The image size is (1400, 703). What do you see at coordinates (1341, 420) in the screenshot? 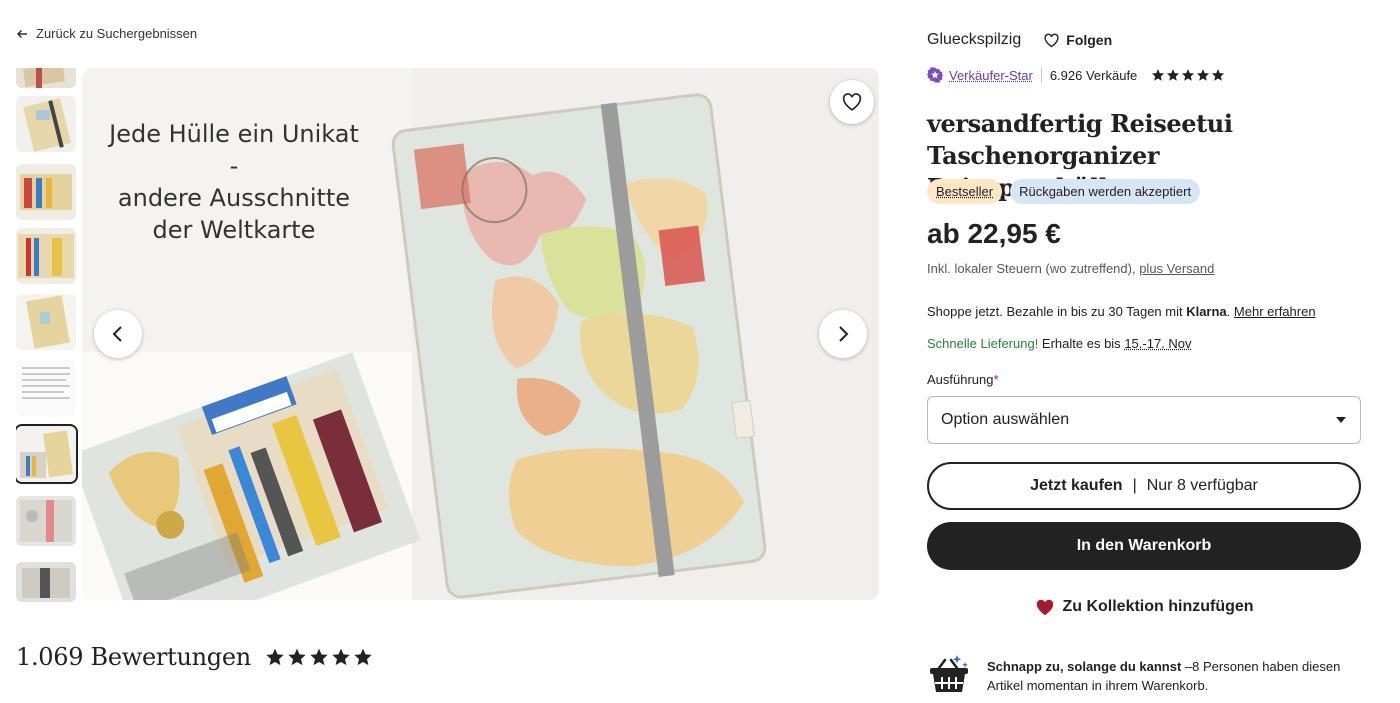
I see `caret-down-icon` at bounding box center [1341, 420].